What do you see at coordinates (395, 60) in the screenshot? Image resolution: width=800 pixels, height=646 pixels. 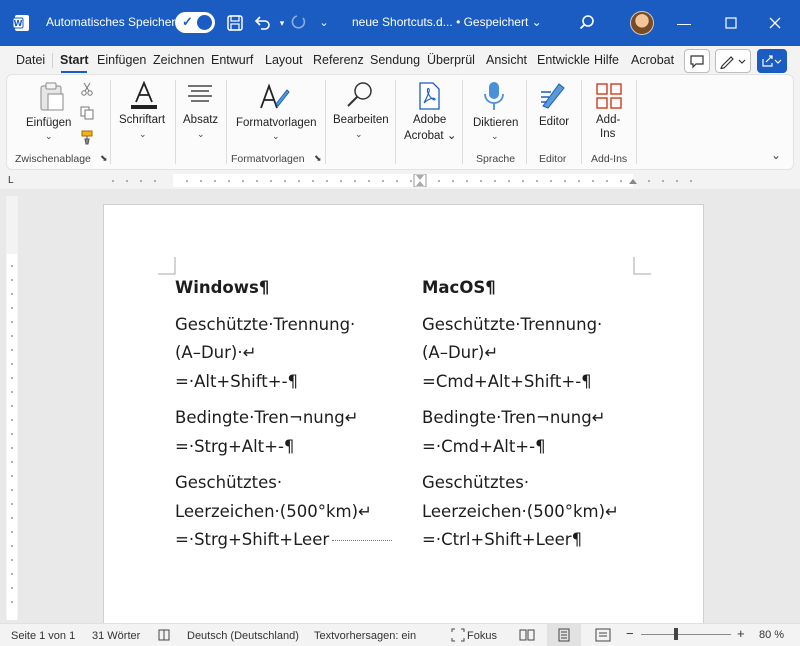 I see `tab-sendung: Sendung` at bounding box center [395, 60].